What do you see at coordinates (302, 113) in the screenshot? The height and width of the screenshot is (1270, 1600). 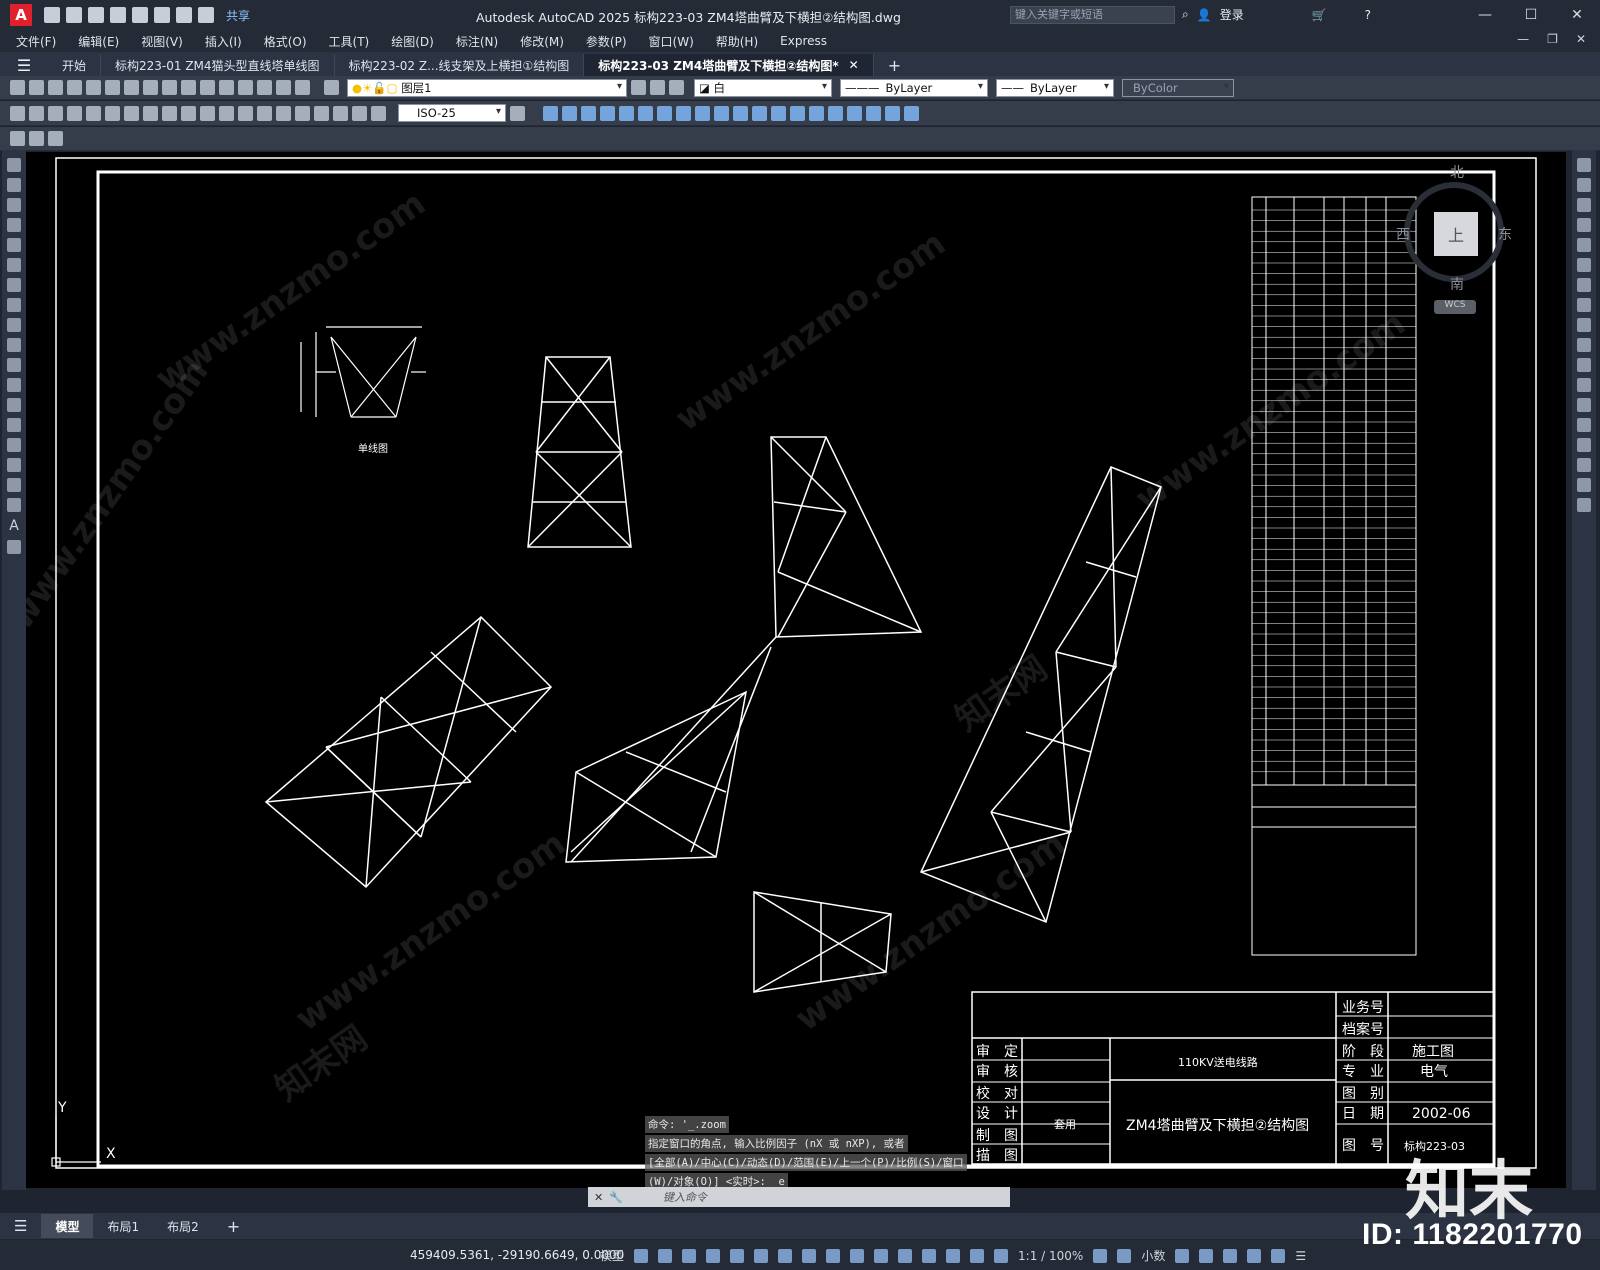 I see `inspect-icon` at bounding box center [302, 113].